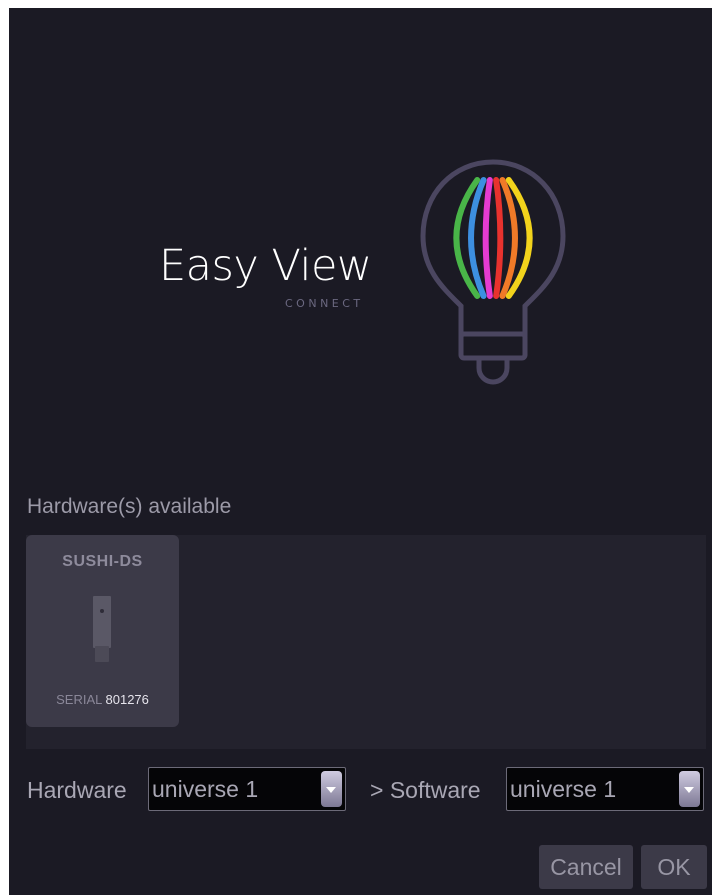 The width and height of the screenshot is (712, 895). I want to click on hardware-universe-select: universe 1, so click(247, 789).